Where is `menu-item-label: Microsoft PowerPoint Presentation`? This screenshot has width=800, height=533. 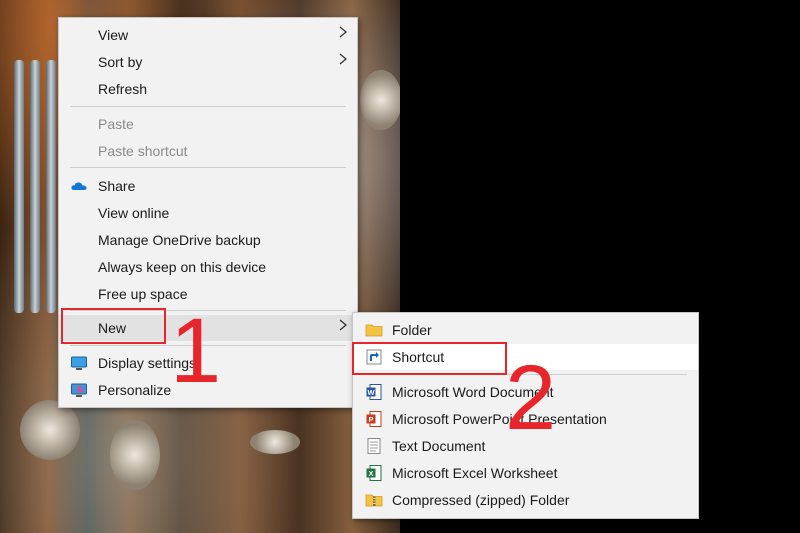
menu-item-label: Microsoft PowerPoint Presentation is located at coordinates (499, 419).